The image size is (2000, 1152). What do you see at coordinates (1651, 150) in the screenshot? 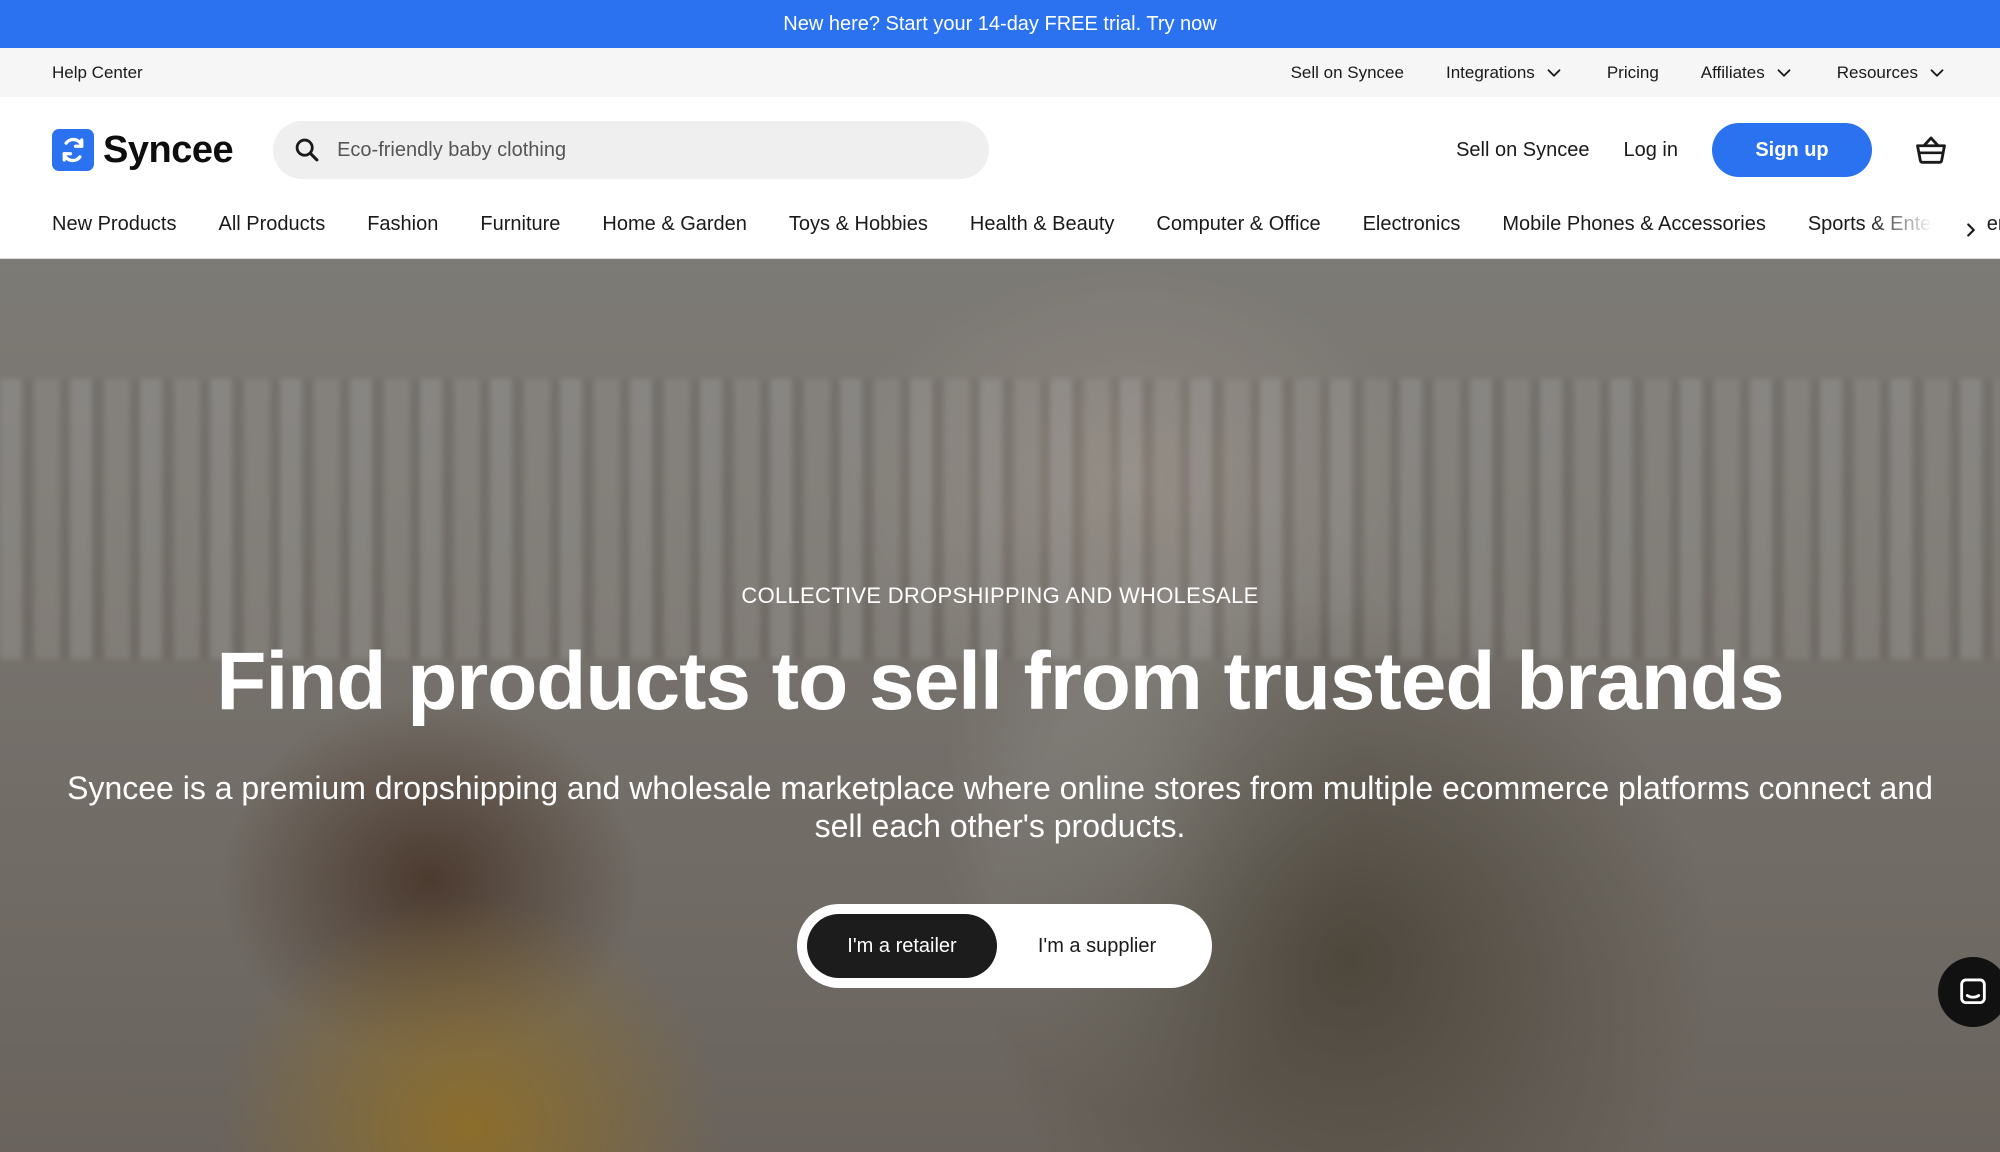
I see `login-link: Log in` at bounding box center [1651, 150].